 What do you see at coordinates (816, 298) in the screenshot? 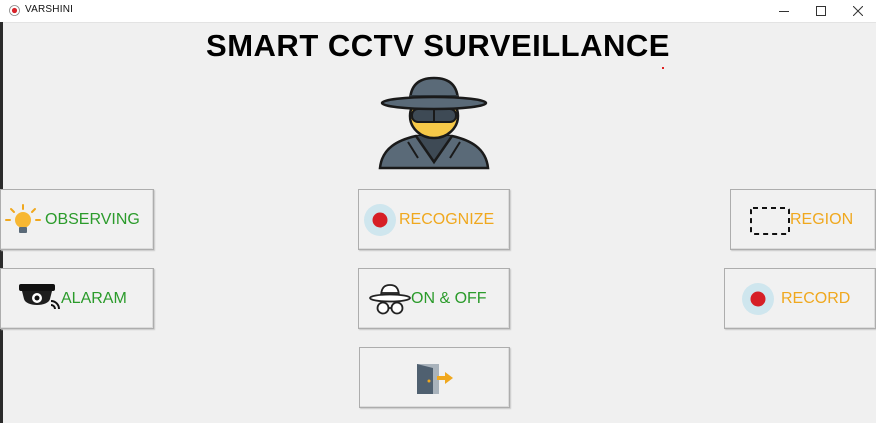
I see `record-label: RECORD` at bounding box center [816, 298].